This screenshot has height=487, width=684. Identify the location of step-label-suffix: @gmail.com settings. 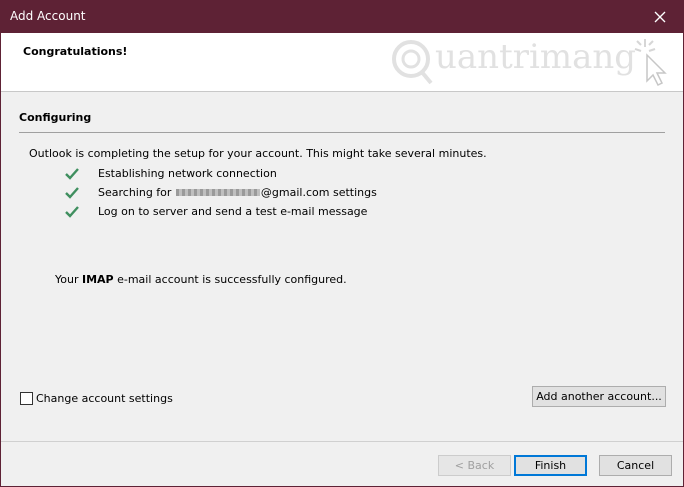
(318, 192).